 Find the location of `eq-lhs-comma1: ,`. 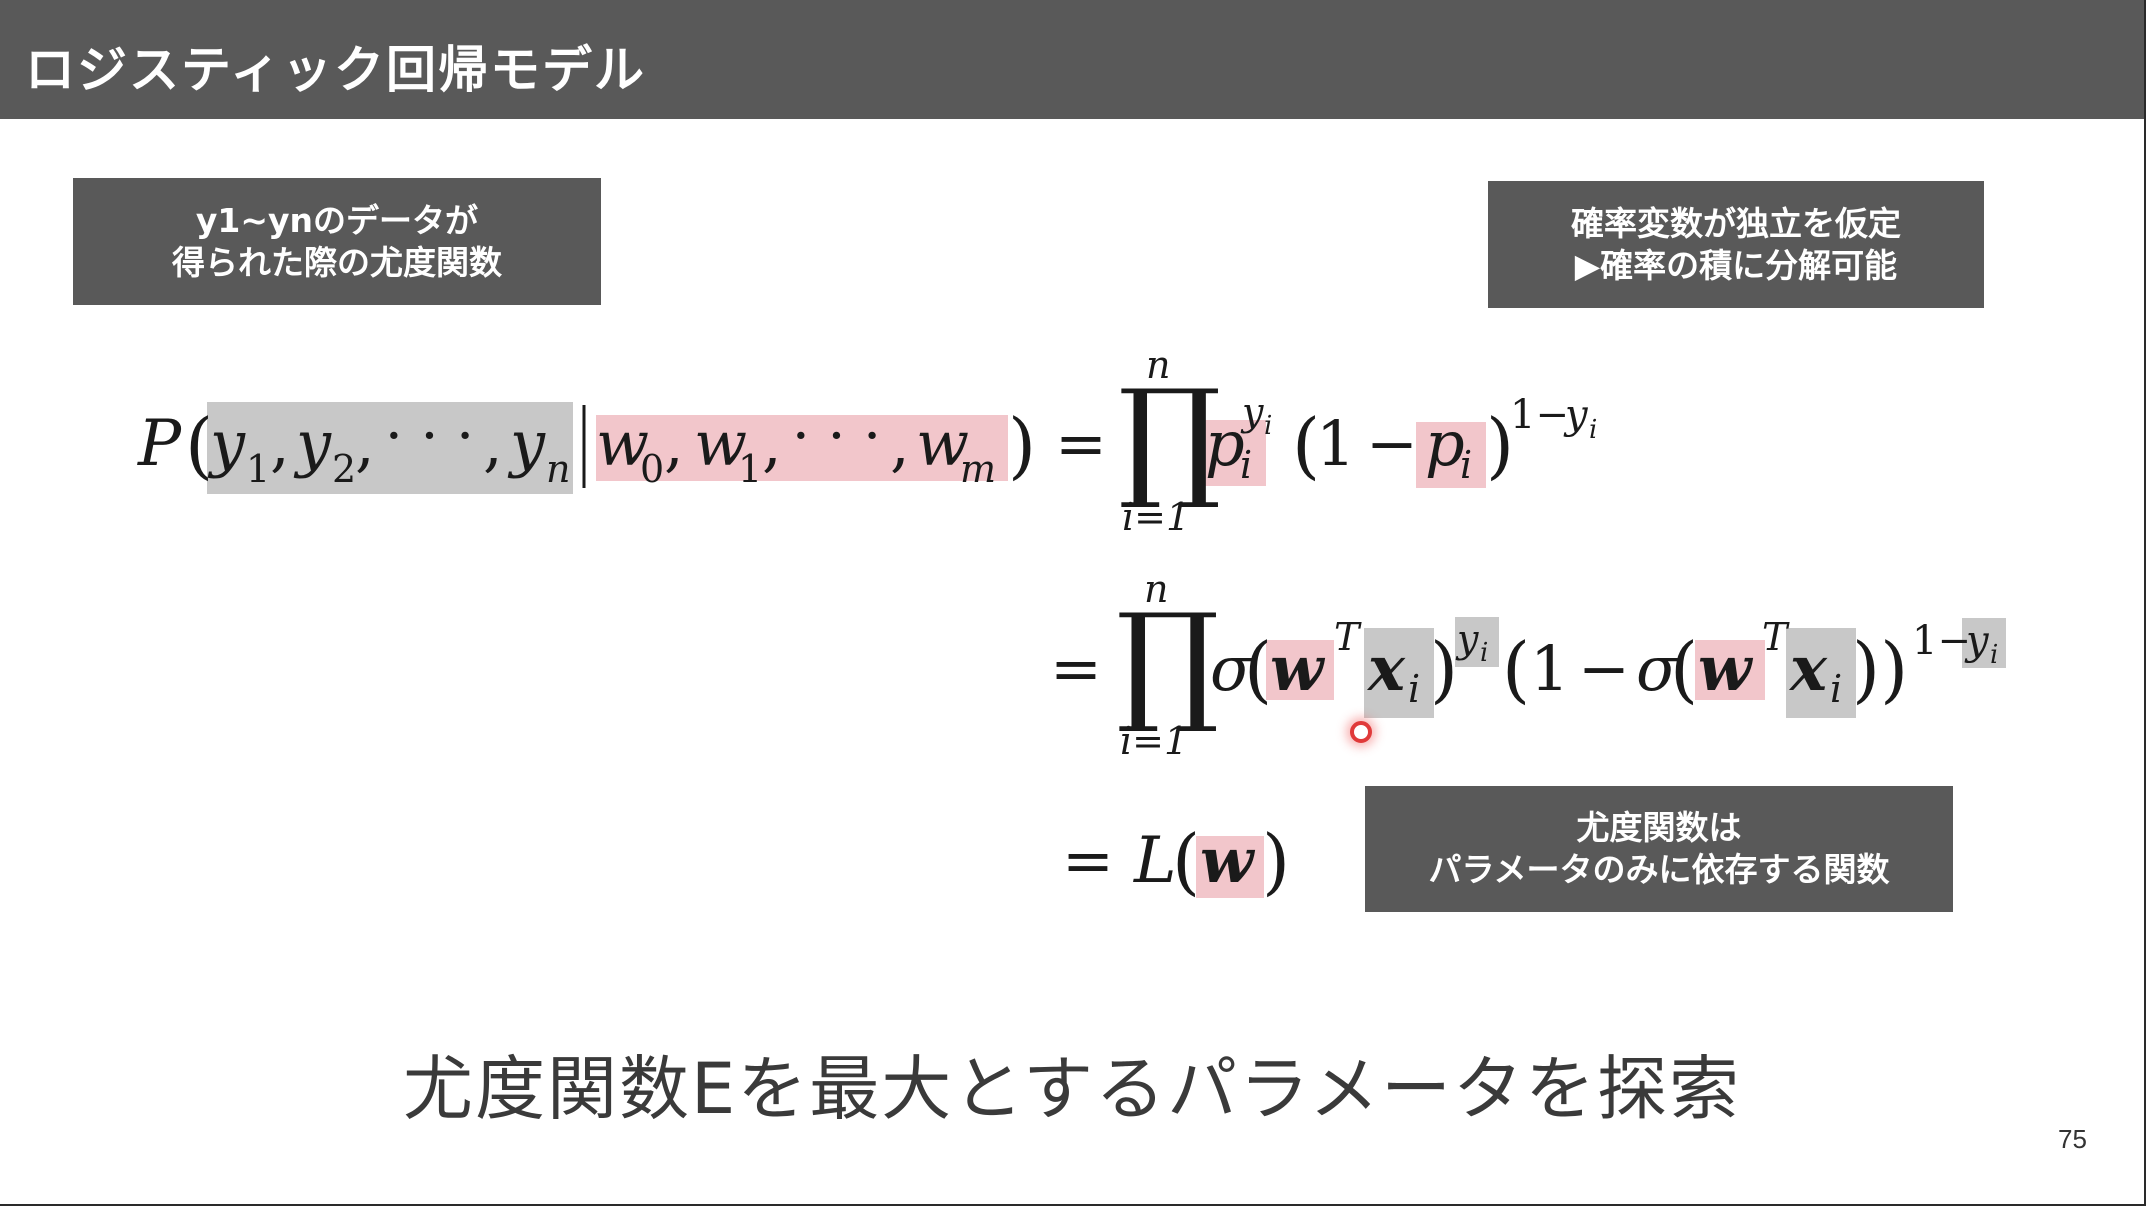

eq-lhs-comma1: , is located at coordinates (280, 443).